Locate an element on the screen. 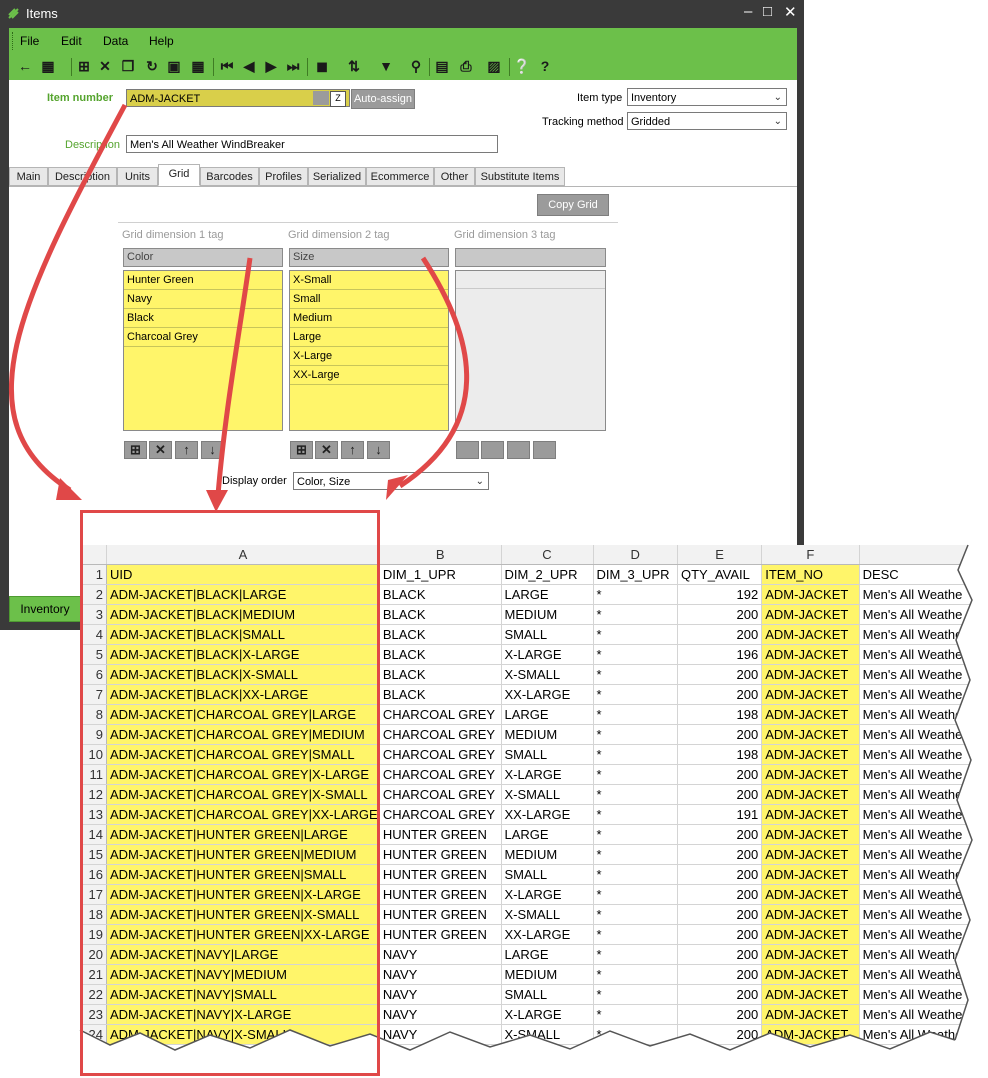  column-header: F is located at coordinates (810, 555).